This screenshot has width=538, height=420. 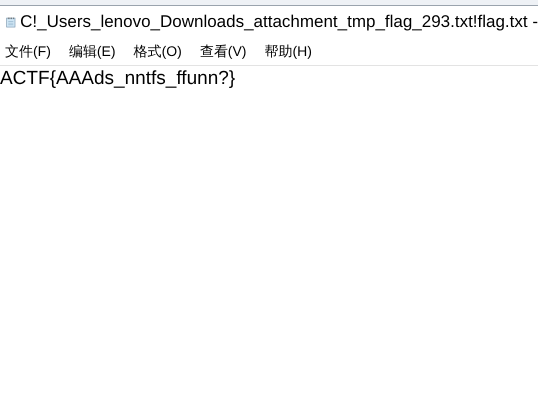 I want to click on menu-item: 格式(O), so click(x=157, y=51).